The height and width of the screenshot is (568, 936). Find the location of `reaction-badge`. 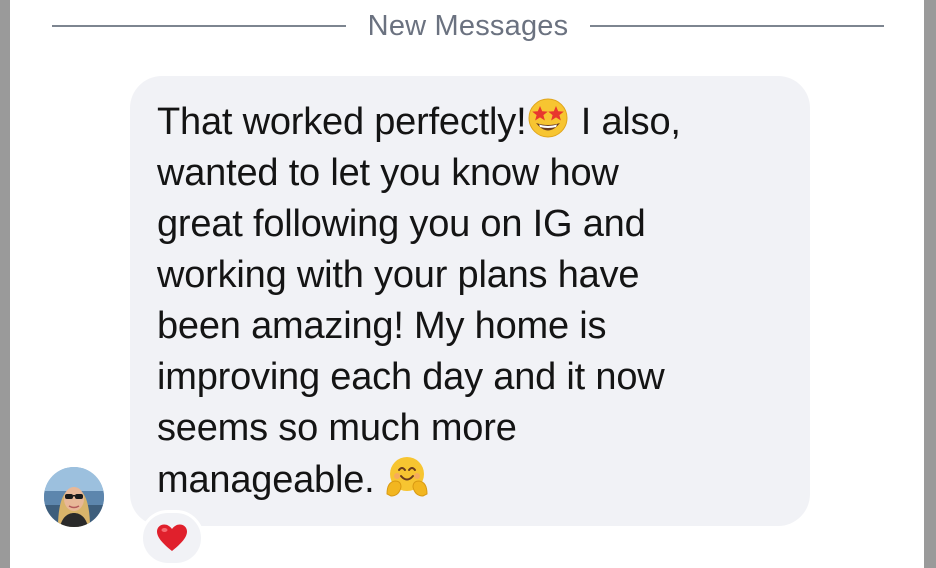

reaction-badge is located at coordinates (172, 538).